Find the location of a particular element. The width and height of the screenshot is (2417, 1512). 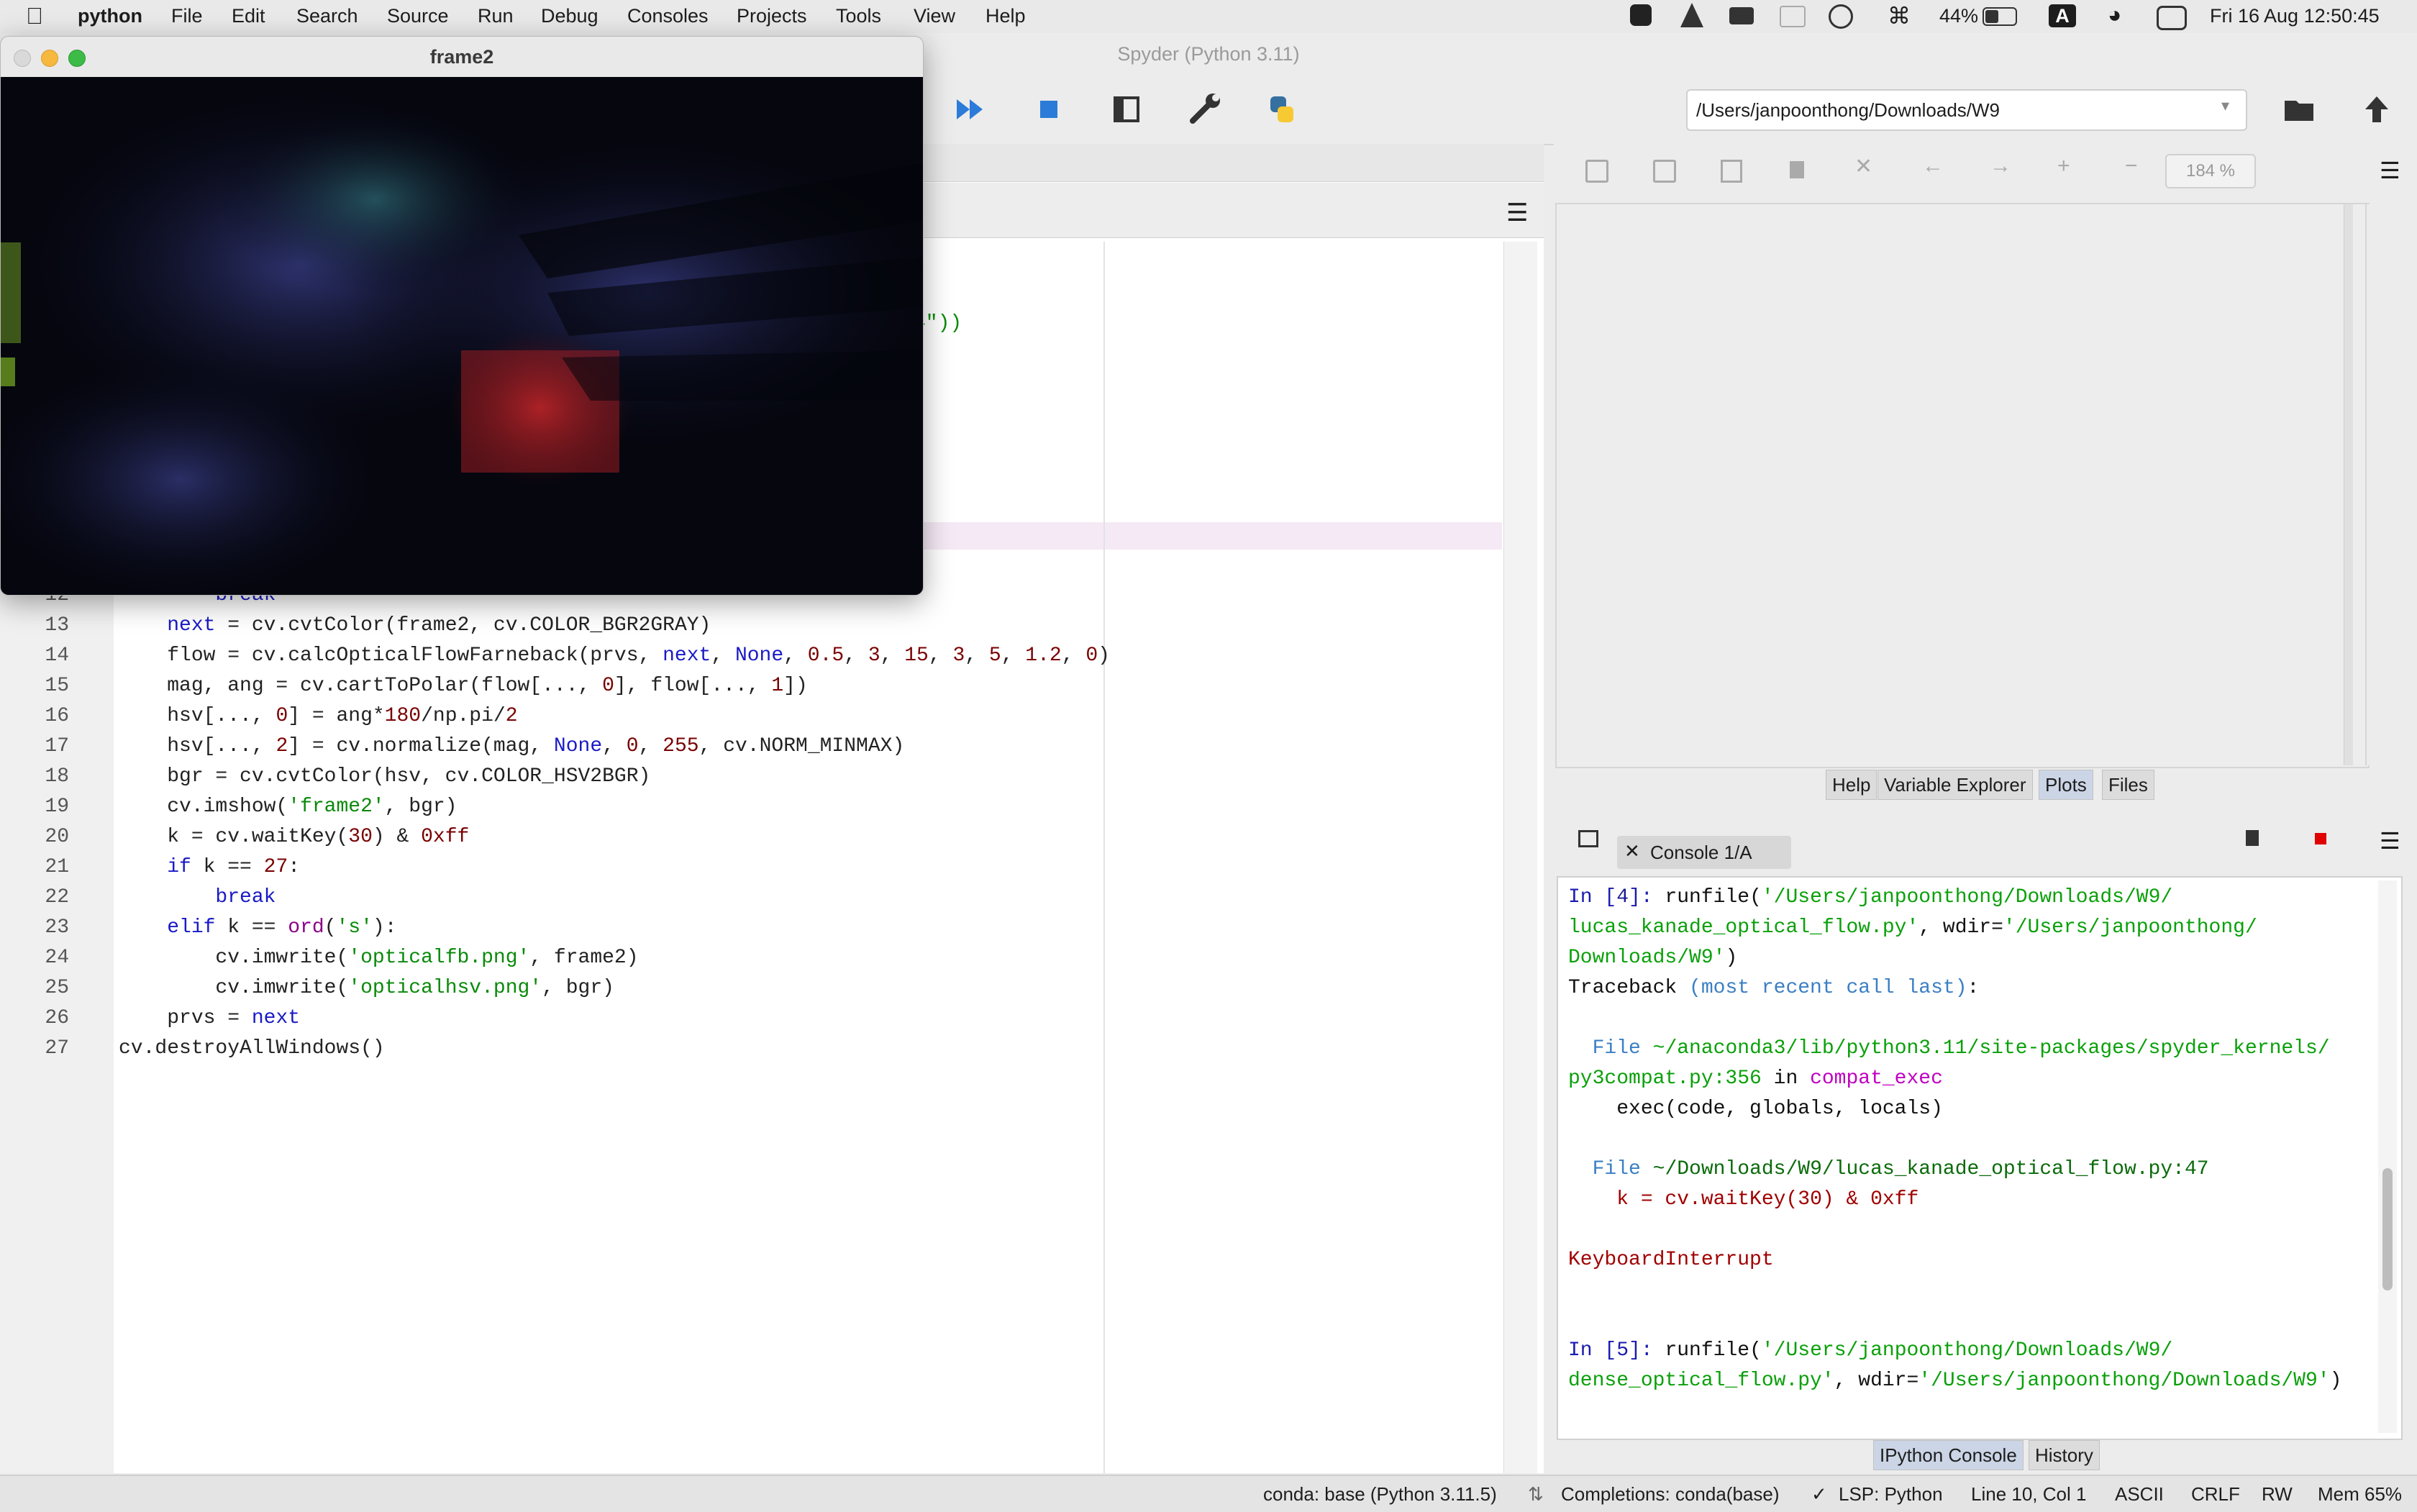

wifi-icon: ◕ is located at coordinates (2115, 15).